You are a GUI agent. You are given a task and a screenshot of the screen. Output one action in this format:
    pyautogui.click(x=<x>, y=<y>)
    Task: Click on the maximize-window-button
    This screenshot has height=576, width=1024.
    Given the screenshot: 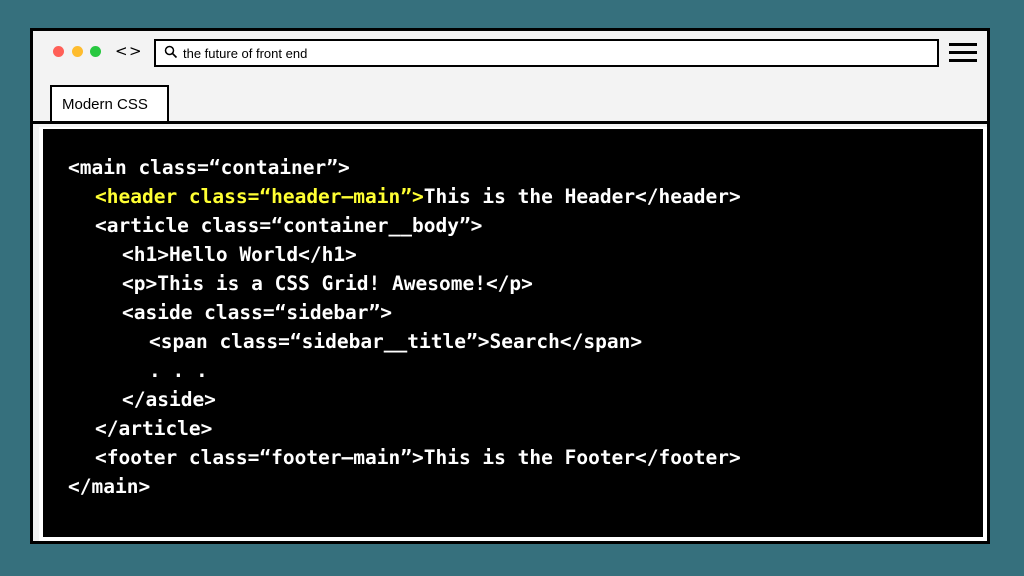 What is the action you would take?
    pyautogui.click(x=95, y=51)
    